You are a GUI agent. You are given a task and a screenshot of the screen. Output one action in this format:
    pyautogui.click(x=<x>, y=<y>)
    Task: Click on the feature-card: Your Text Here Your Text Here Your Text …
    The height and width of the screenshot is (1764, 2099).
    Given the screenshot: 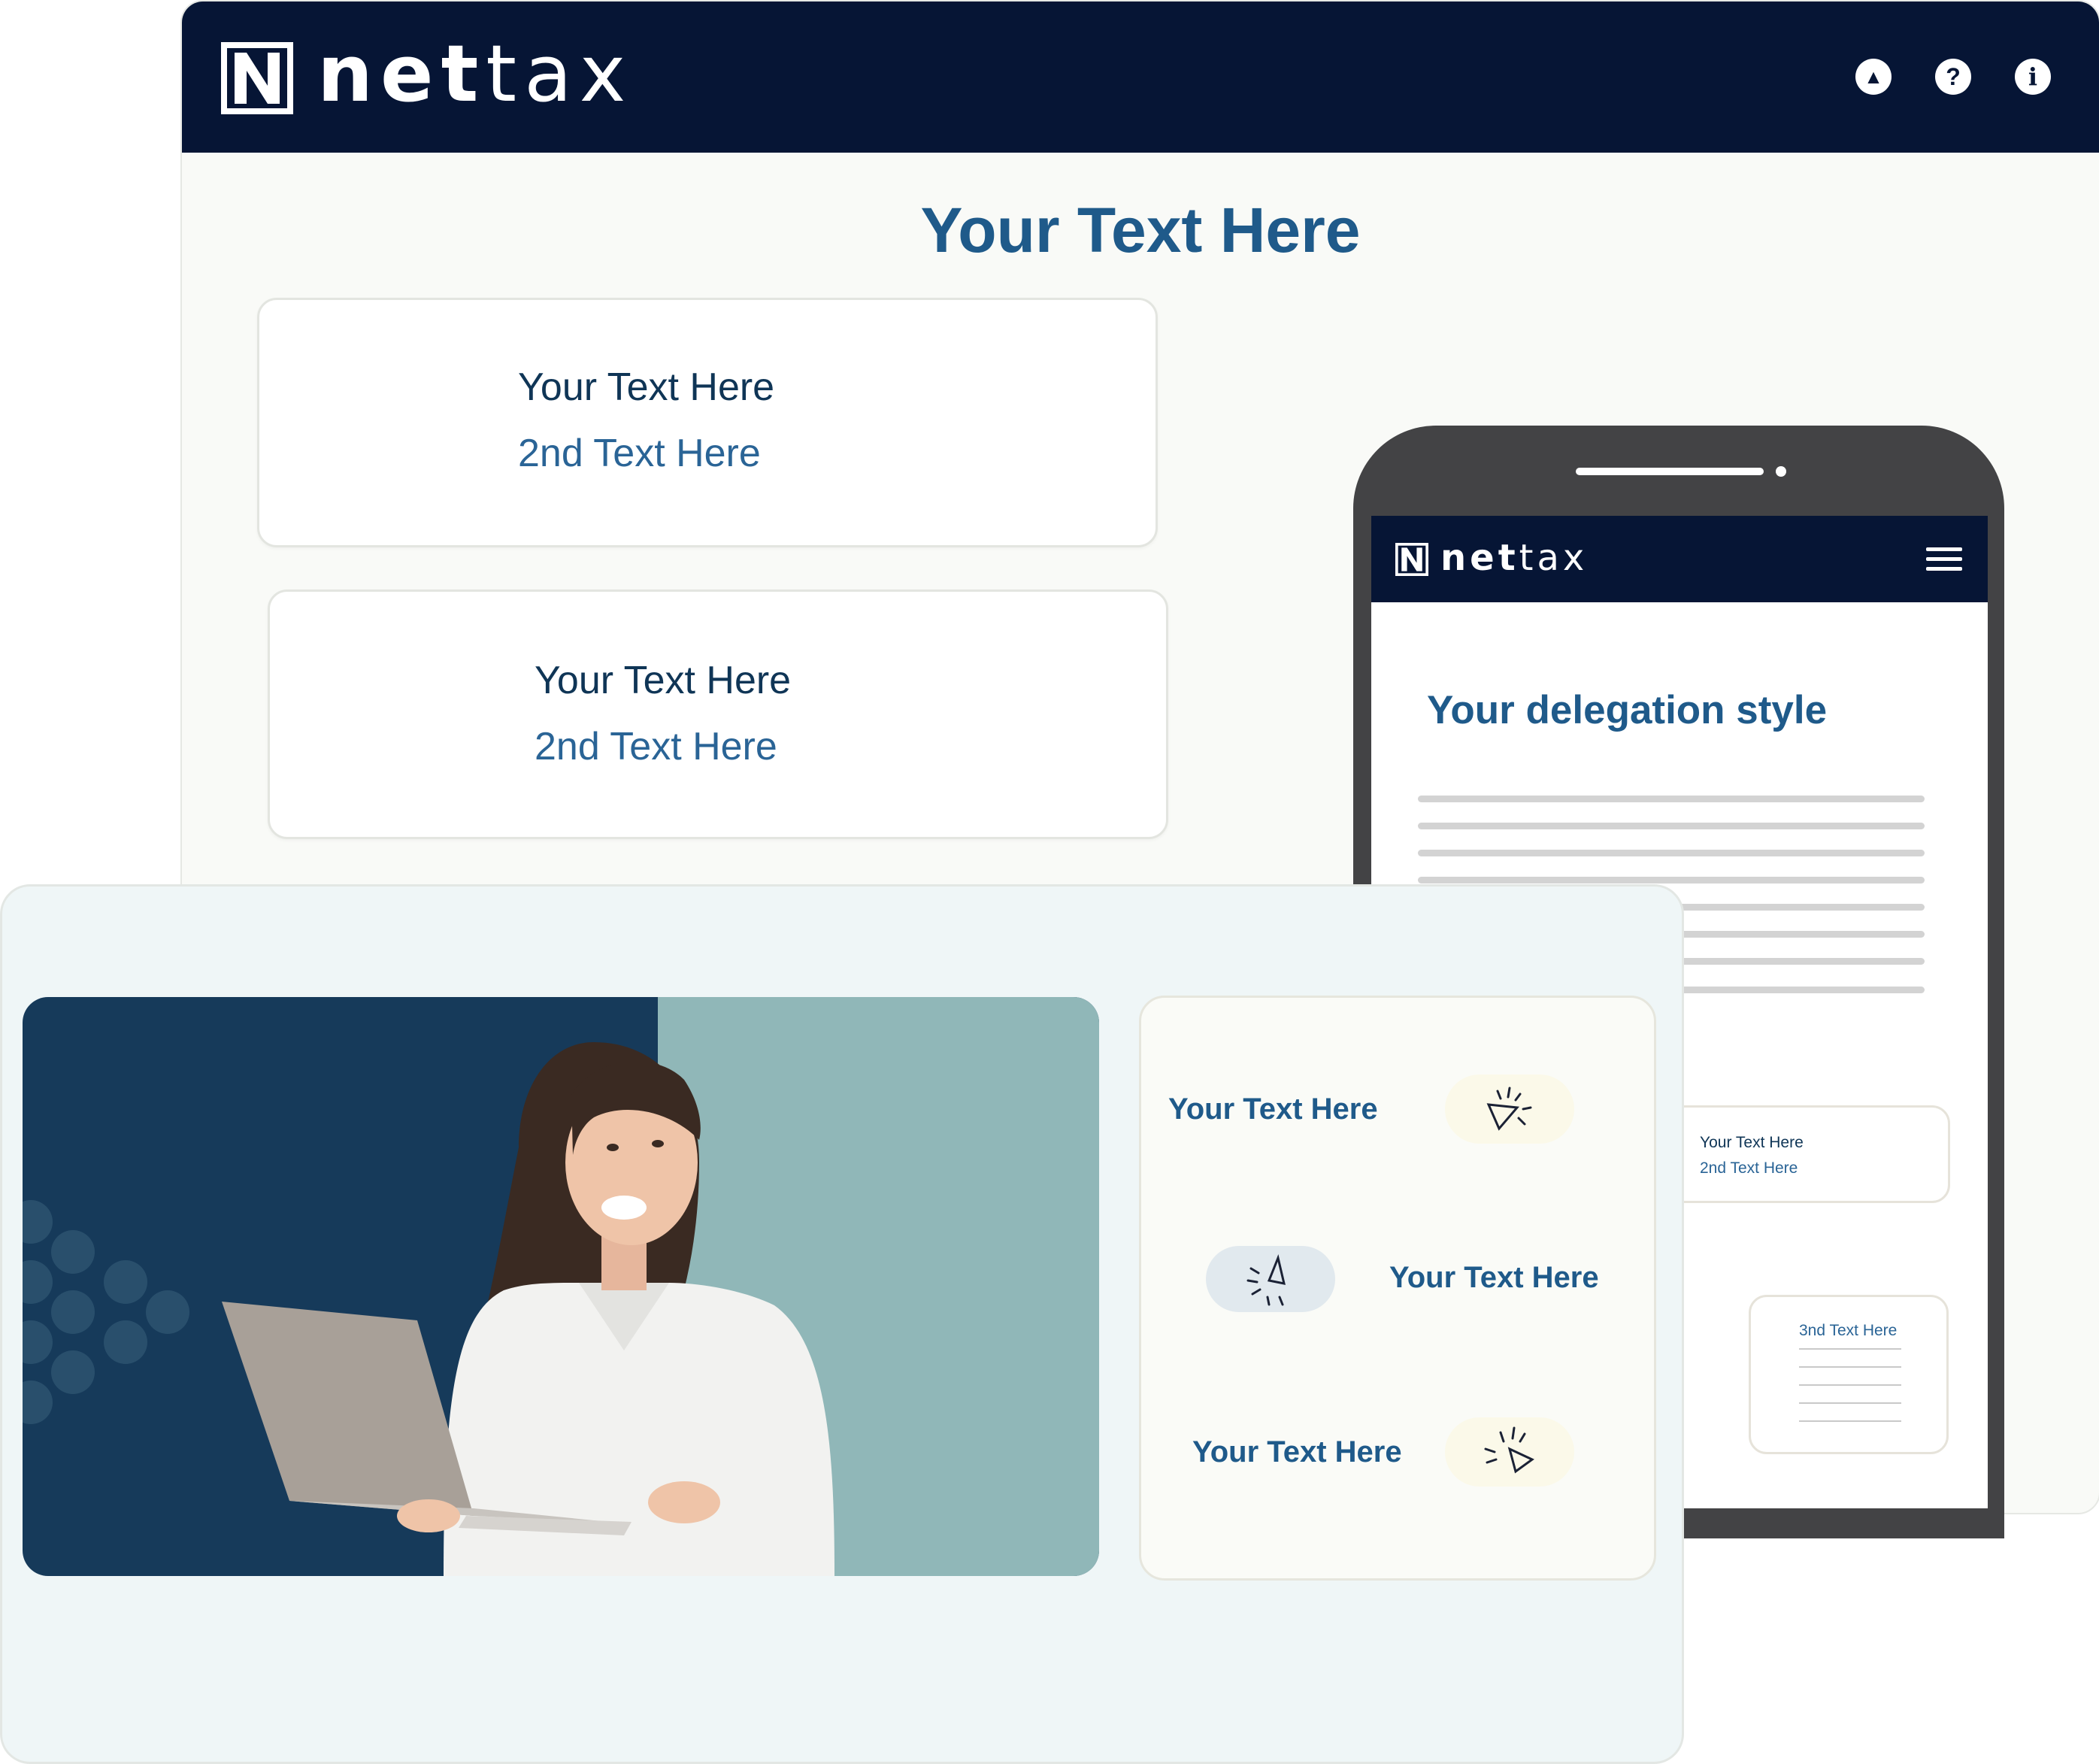 What is the action you would take?
    pyautogui.click(x=1397, y=1288)
    